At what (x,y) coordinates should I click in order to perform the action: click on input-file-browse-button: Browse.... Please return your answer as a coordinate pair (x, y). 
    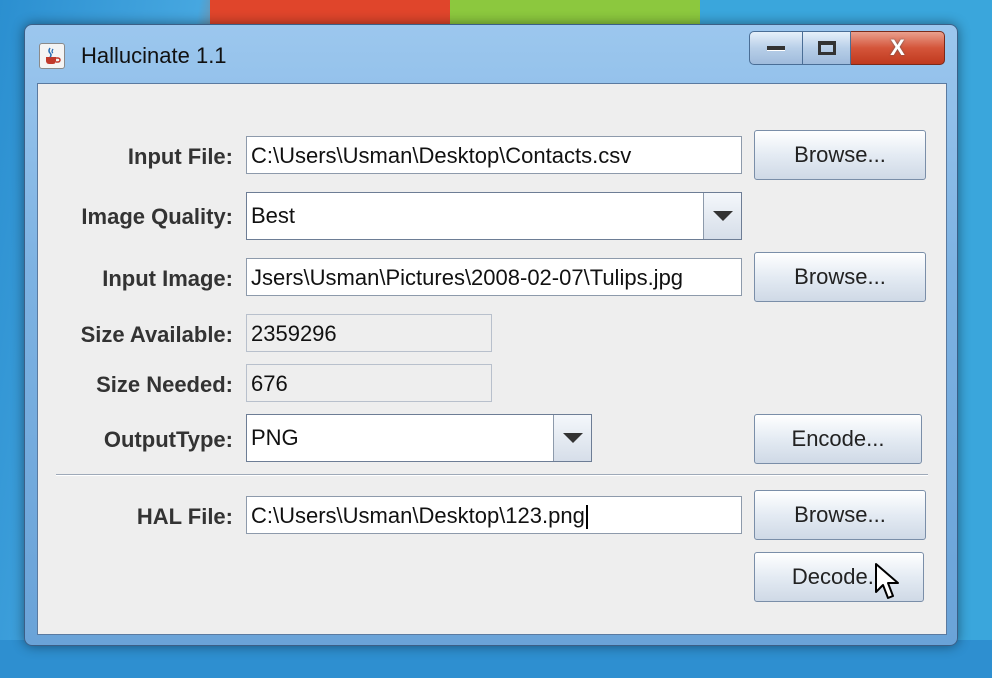
    Looking at the image, I should click on (840, 155).